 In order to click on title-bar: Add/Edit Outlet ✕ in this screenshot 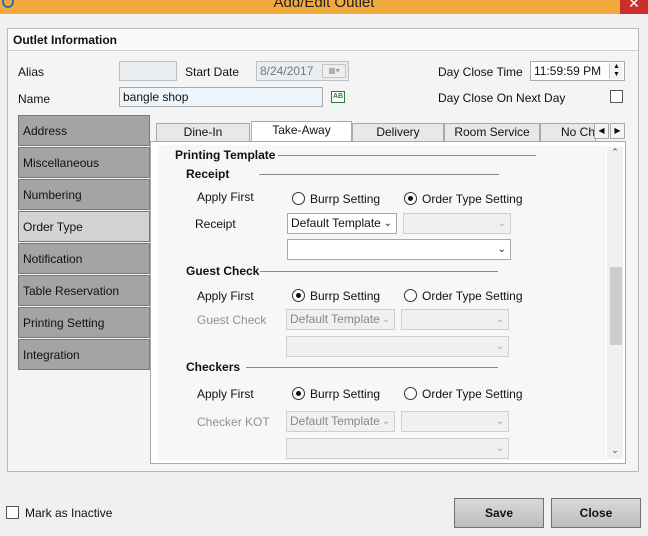, I will do `click(324, 7)`.